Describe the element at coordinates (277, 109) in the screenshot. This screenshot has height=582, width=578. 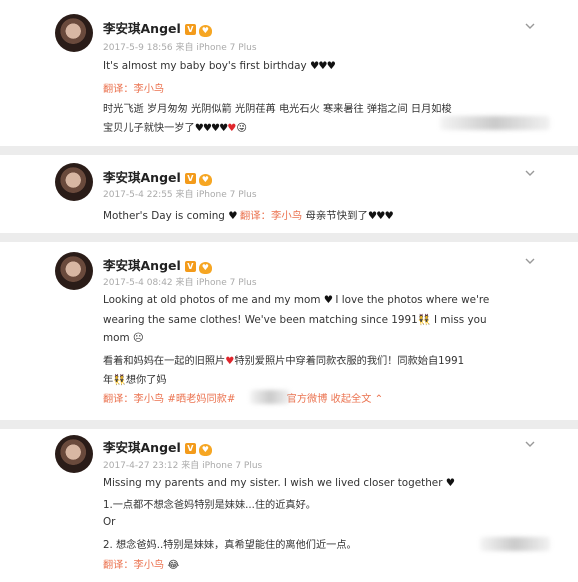
I see `post-text-cn: 时光飞逝 岁月匆匆 光阴似箭 光阴荏苒 电光石火 寒来暑往 弹指之间 日月如梭` at that location.